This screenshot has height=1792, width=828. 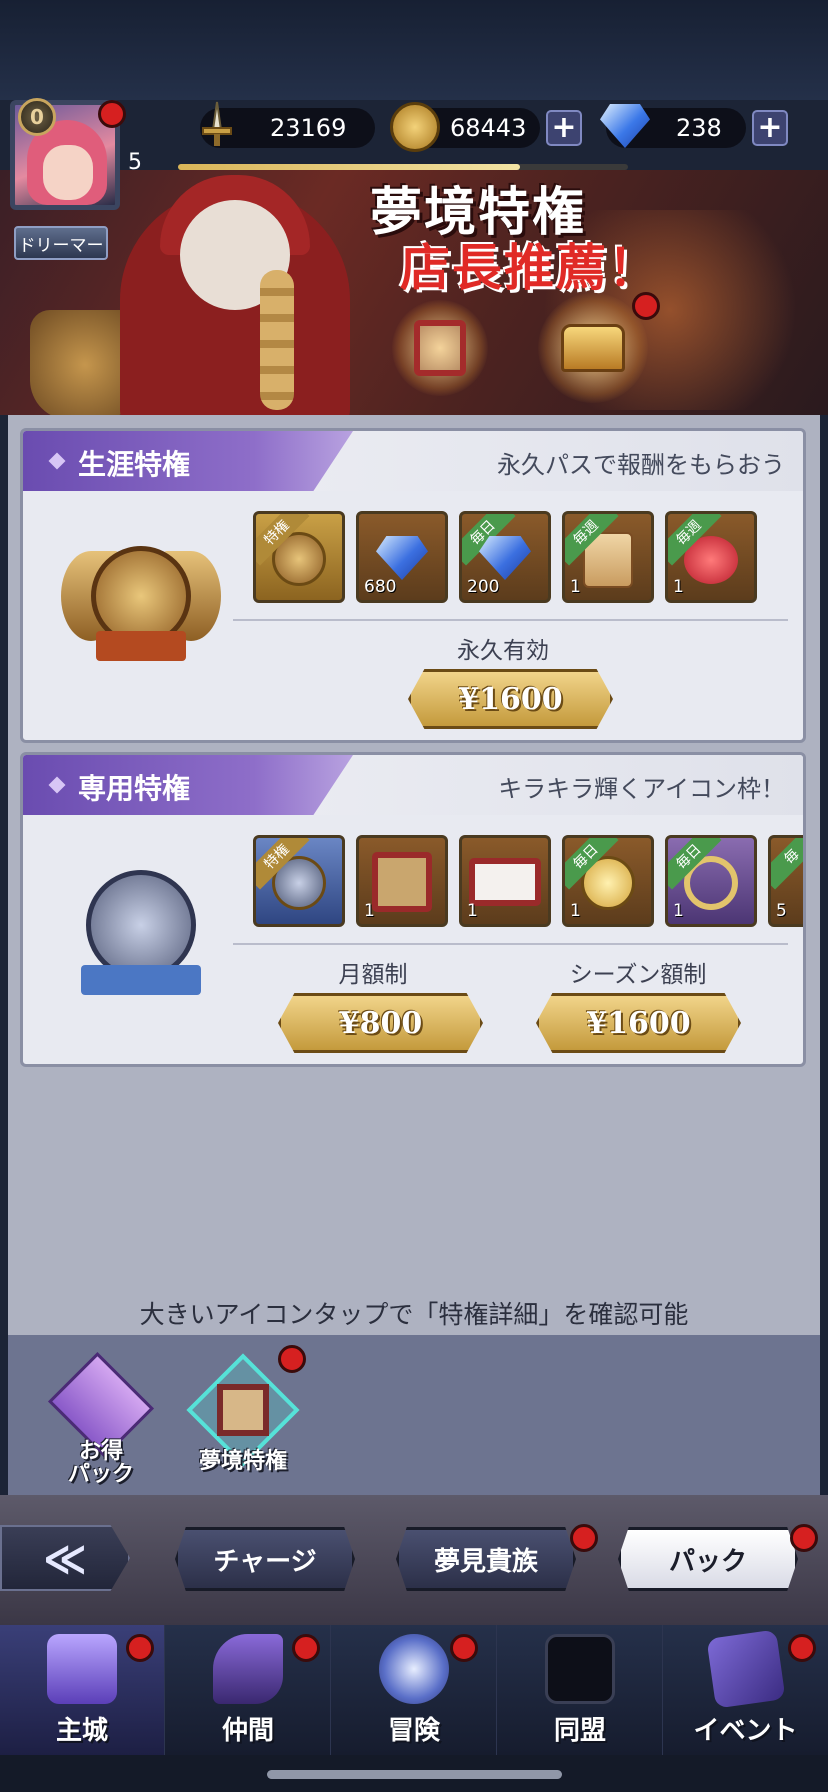 I want to click on nav-alliance: 同盟, so click(x=580, y=1690).